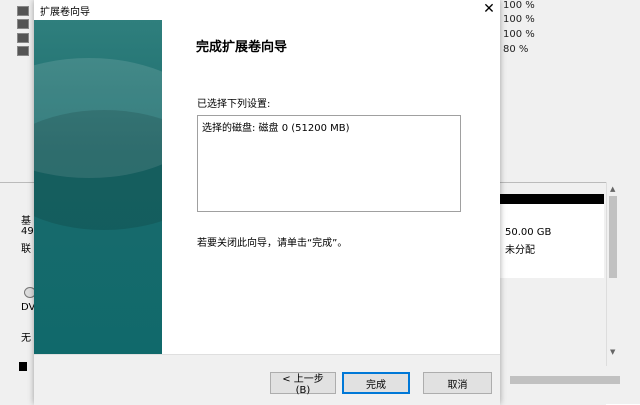  I want to click on disk-label-fragment: 基, so click(26, 221).